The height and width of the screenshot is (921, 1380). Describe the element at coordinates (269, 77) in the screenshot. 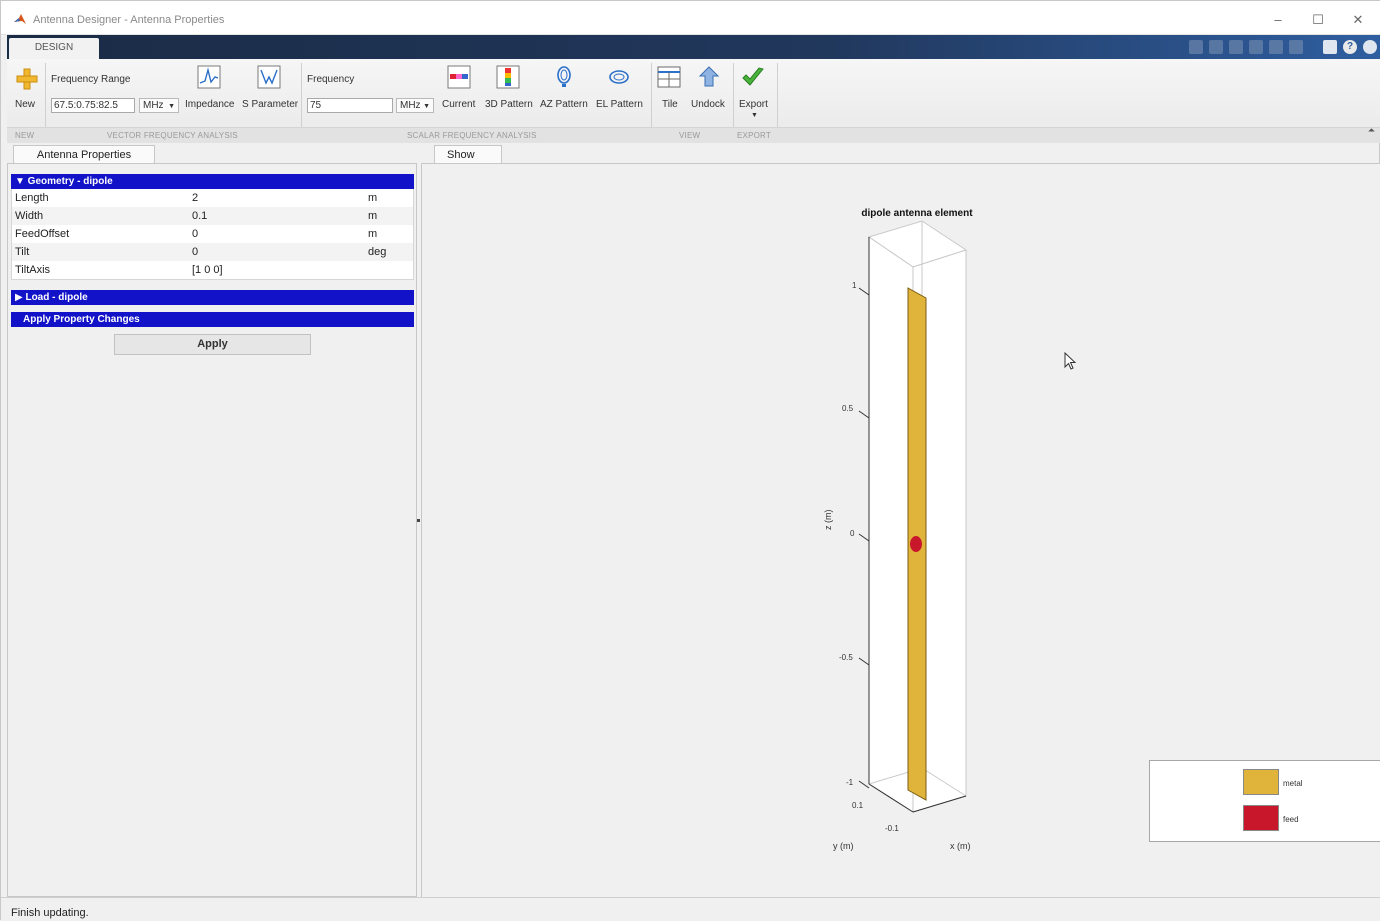

I see `s-parameter-icon` at that location.